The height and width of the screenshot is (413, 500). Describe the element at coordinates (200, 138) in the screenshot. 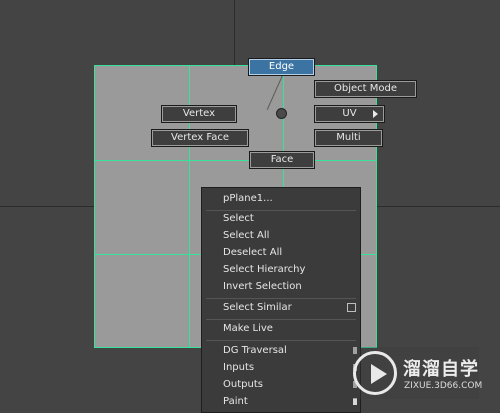

I see `vertex-face-button: Vertex Face` at that location.